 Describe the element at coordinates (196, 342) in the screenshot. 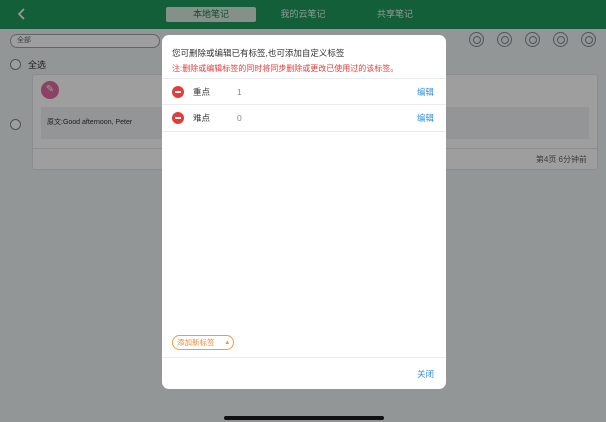

I see `add-tag-label: 添加新标签` at that location.